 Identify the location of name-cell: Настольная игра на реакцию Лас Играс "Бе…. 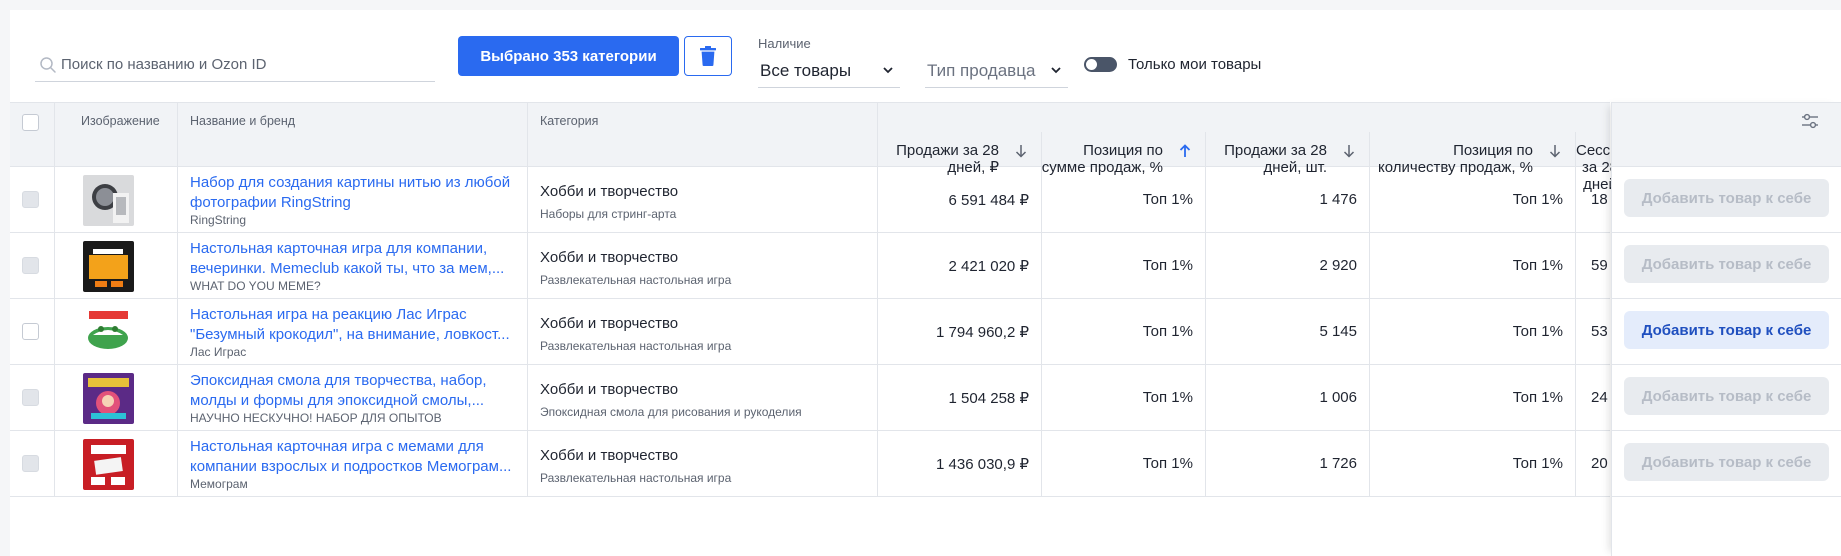
(353, 331).